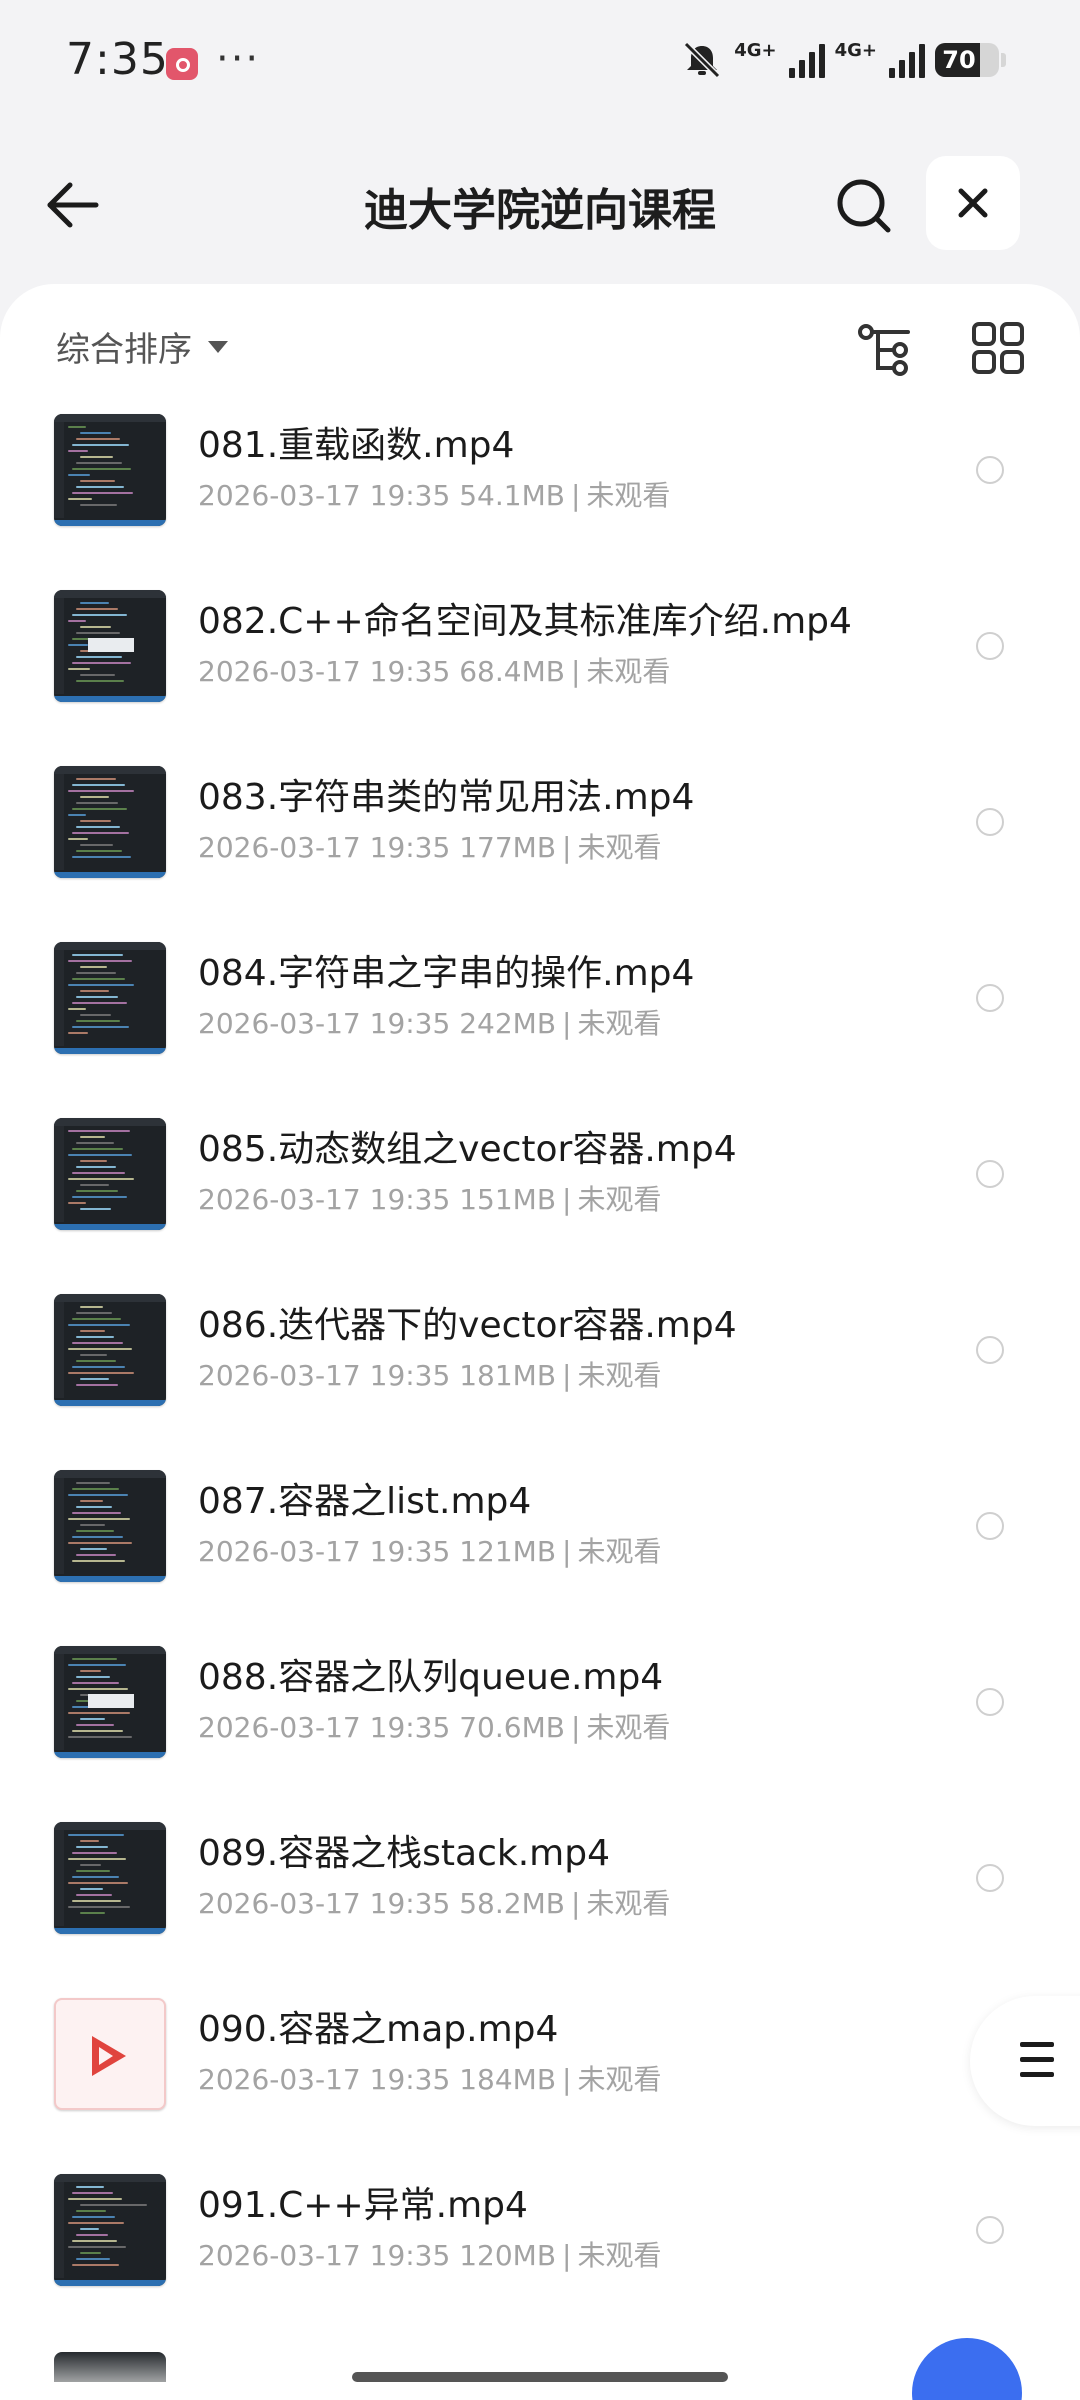 The height and width of the screenshot is (2400, 1080). I want to click on back-button, so click(73, 205).